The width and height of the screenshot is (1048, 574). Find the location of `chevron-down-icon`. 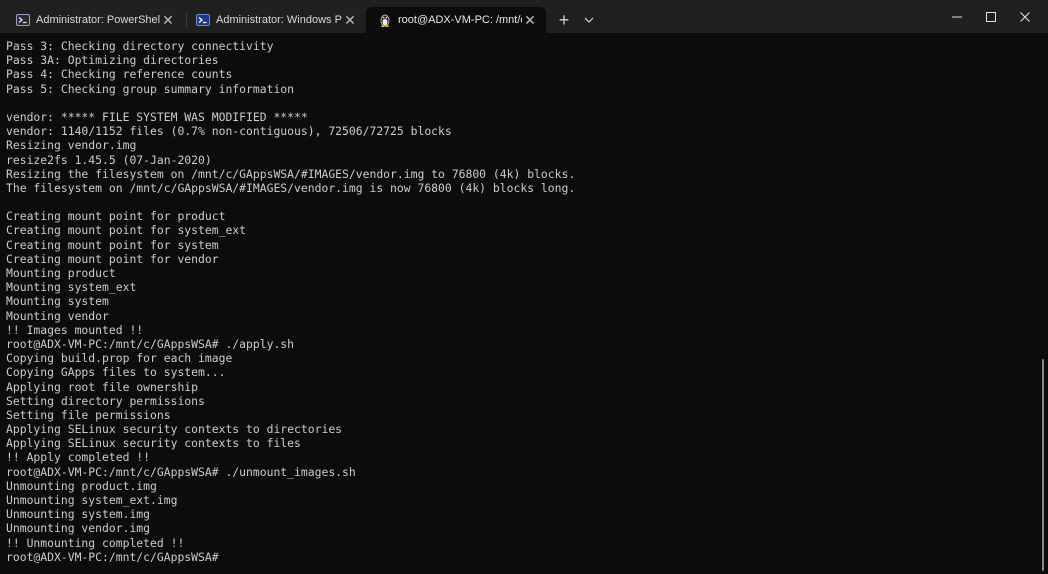

chevron-down-icon is located at coordinates (589, 20).